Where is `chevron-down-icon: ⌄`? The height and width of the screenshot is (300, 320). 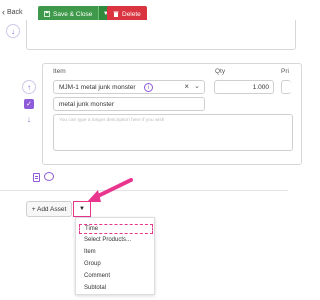 chevron-down-icon: ⌄ is located at coordinates (197, 86).